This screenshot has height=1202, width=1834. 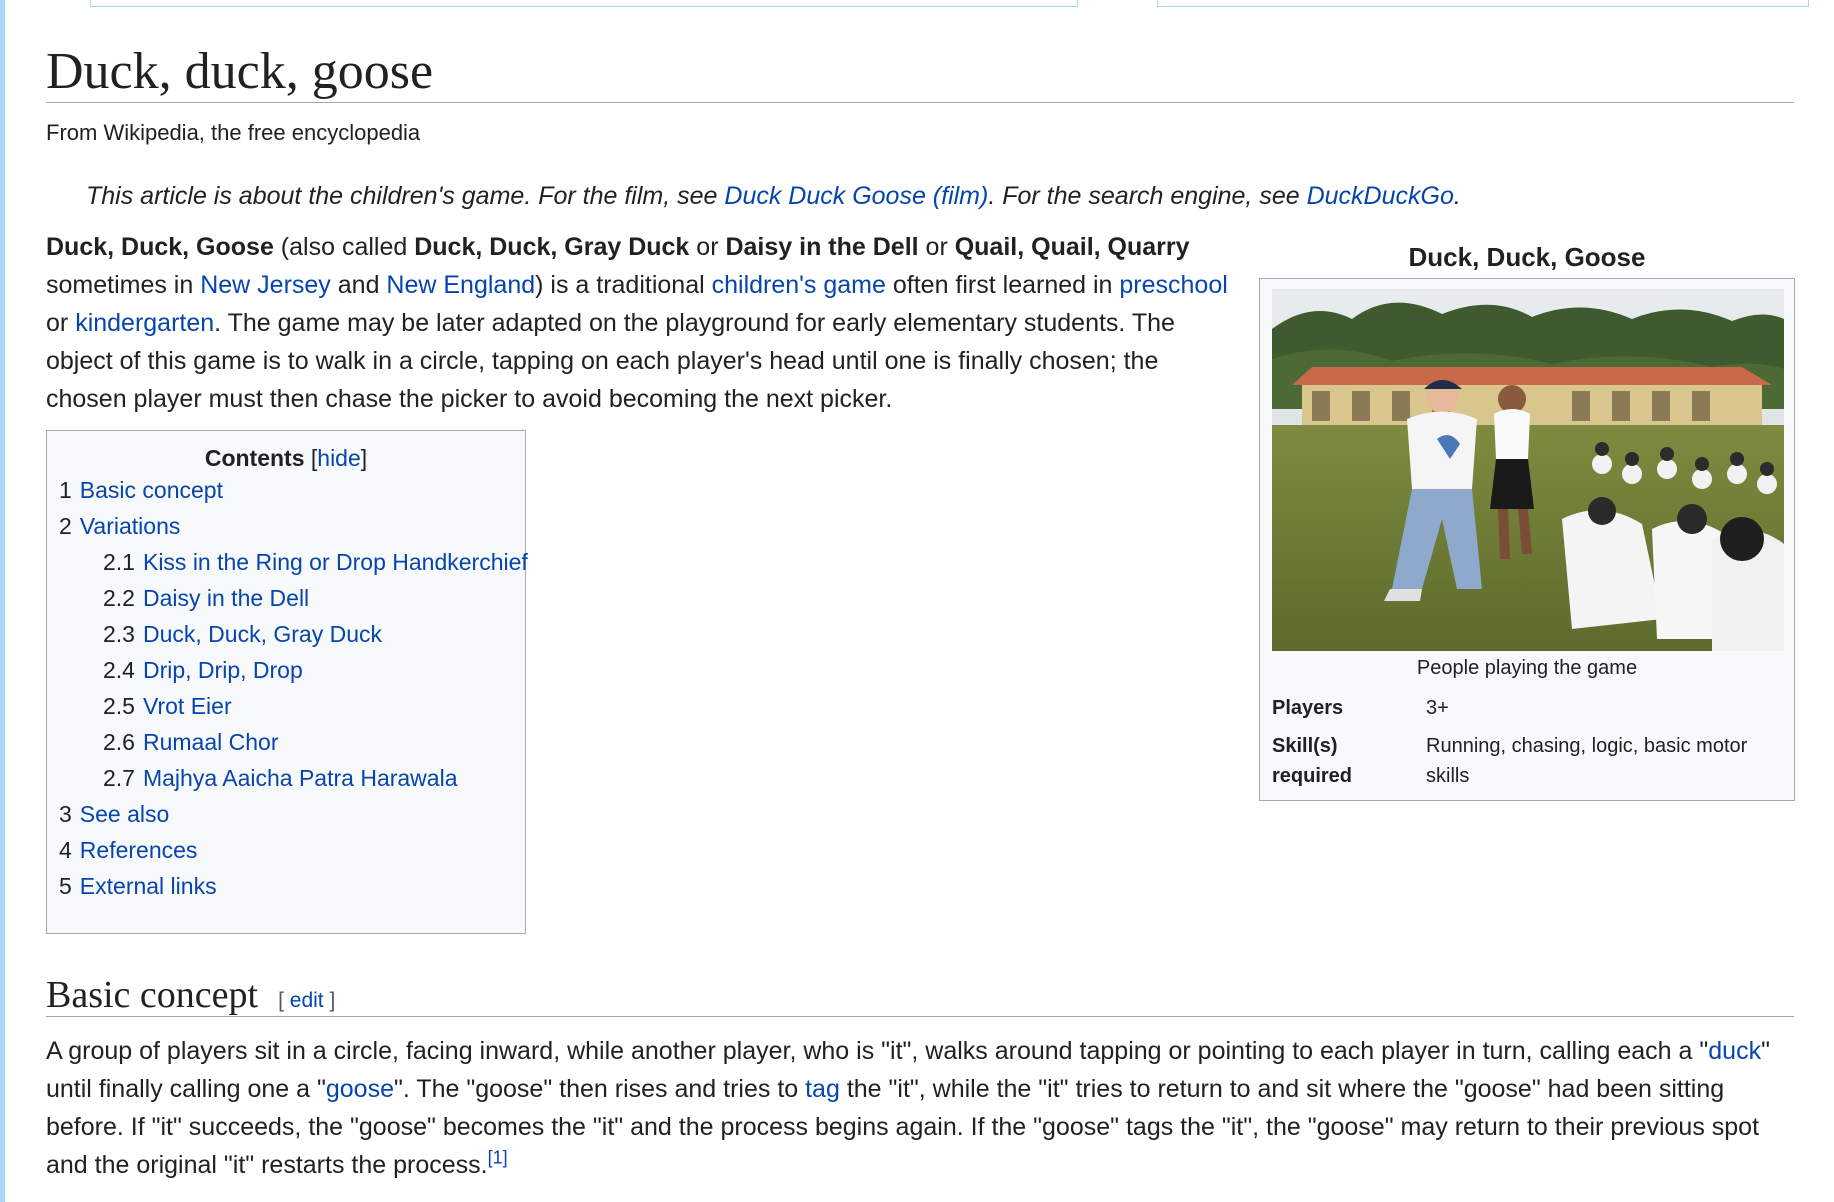 I want to click on toc-link: Vrot Eier, so click(x=187, y=706).